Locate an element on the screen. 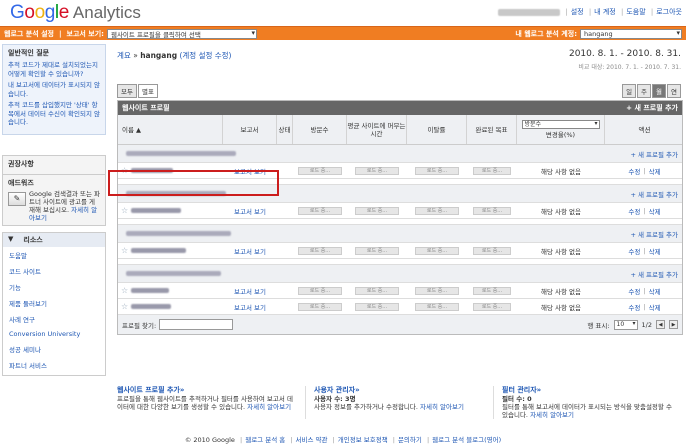  analytics-settings-link: 웹로그 분석 설정 is located at coordinates (29, 34).